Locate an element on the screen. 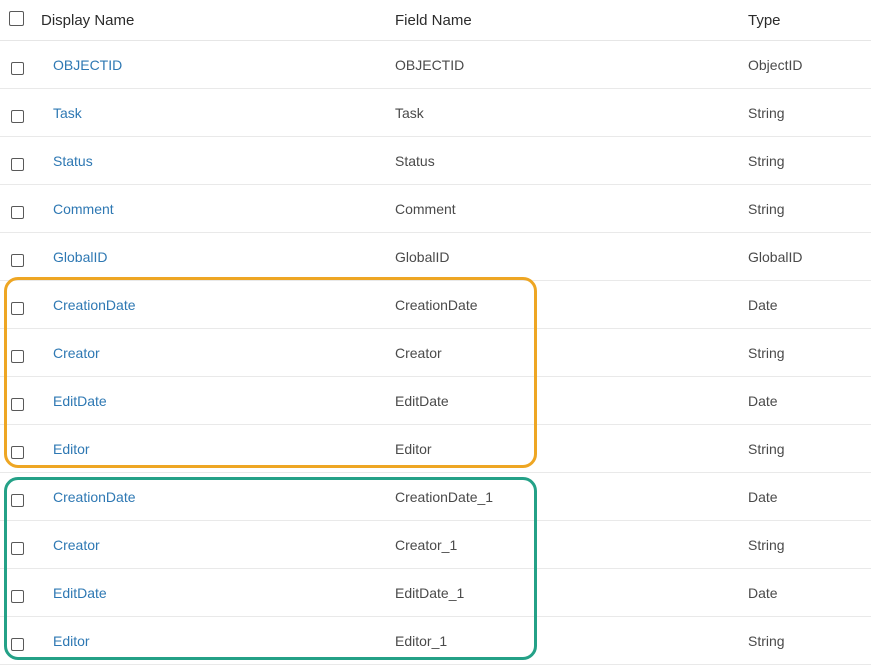  field-name: CreationDate_1 is located at coordinates (444, 496).